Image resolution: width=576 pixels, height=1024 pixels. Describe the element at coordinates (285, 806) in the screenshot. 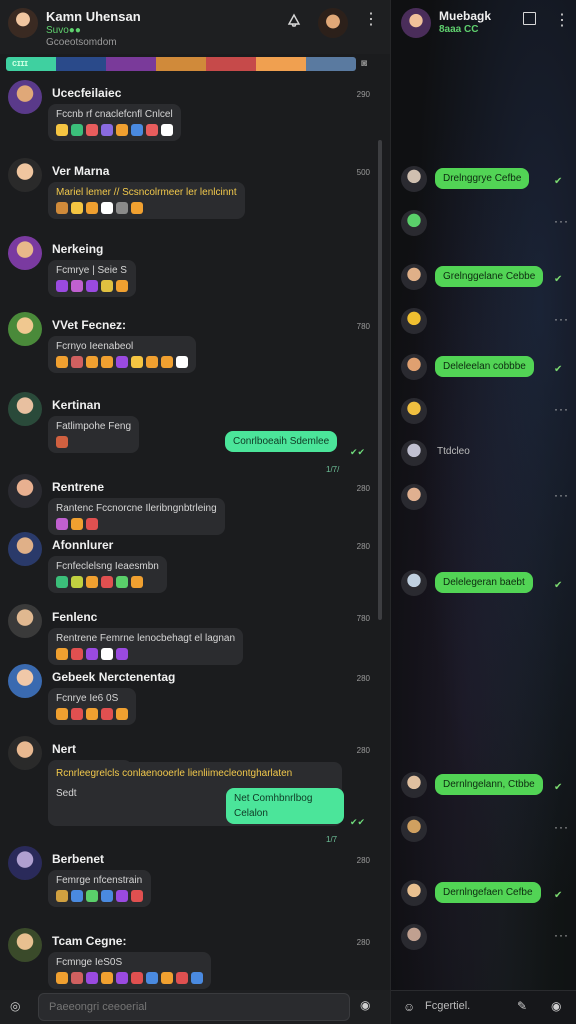

I see `sent-message-bubble: Net Comhbnrlbog Celalon` at that location.